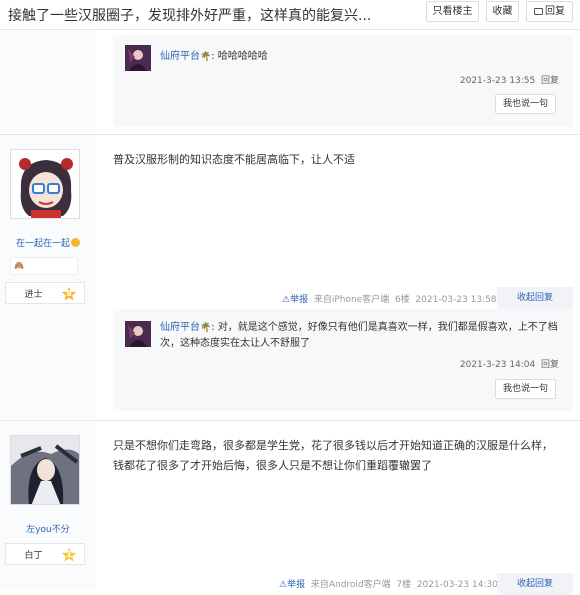 The width and height of the screenshot is (580, 595). I want to click on monkey-icon: 🙈, so click(19, 265).